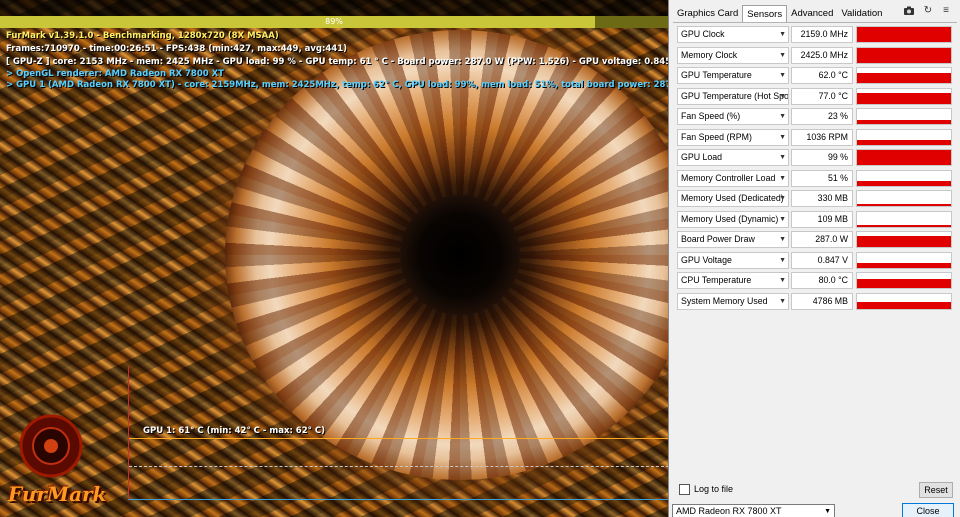 This screenshot has width=960, height=517. I want to click on gpu-select-value: AMD Radeon RX 7800 XT, so click(729, 511).